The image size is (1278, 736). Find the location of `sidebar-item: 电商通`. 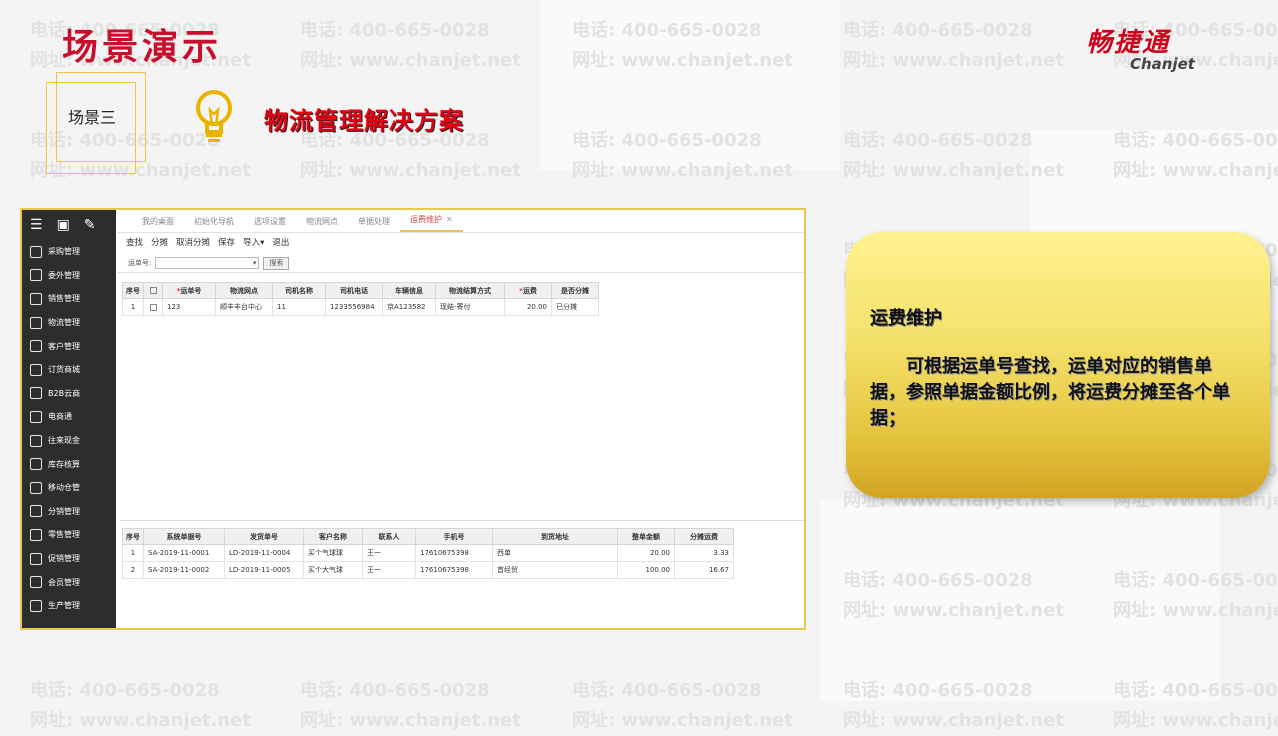

sidebar-item: 电商通 is located at coordinates (69, 417).